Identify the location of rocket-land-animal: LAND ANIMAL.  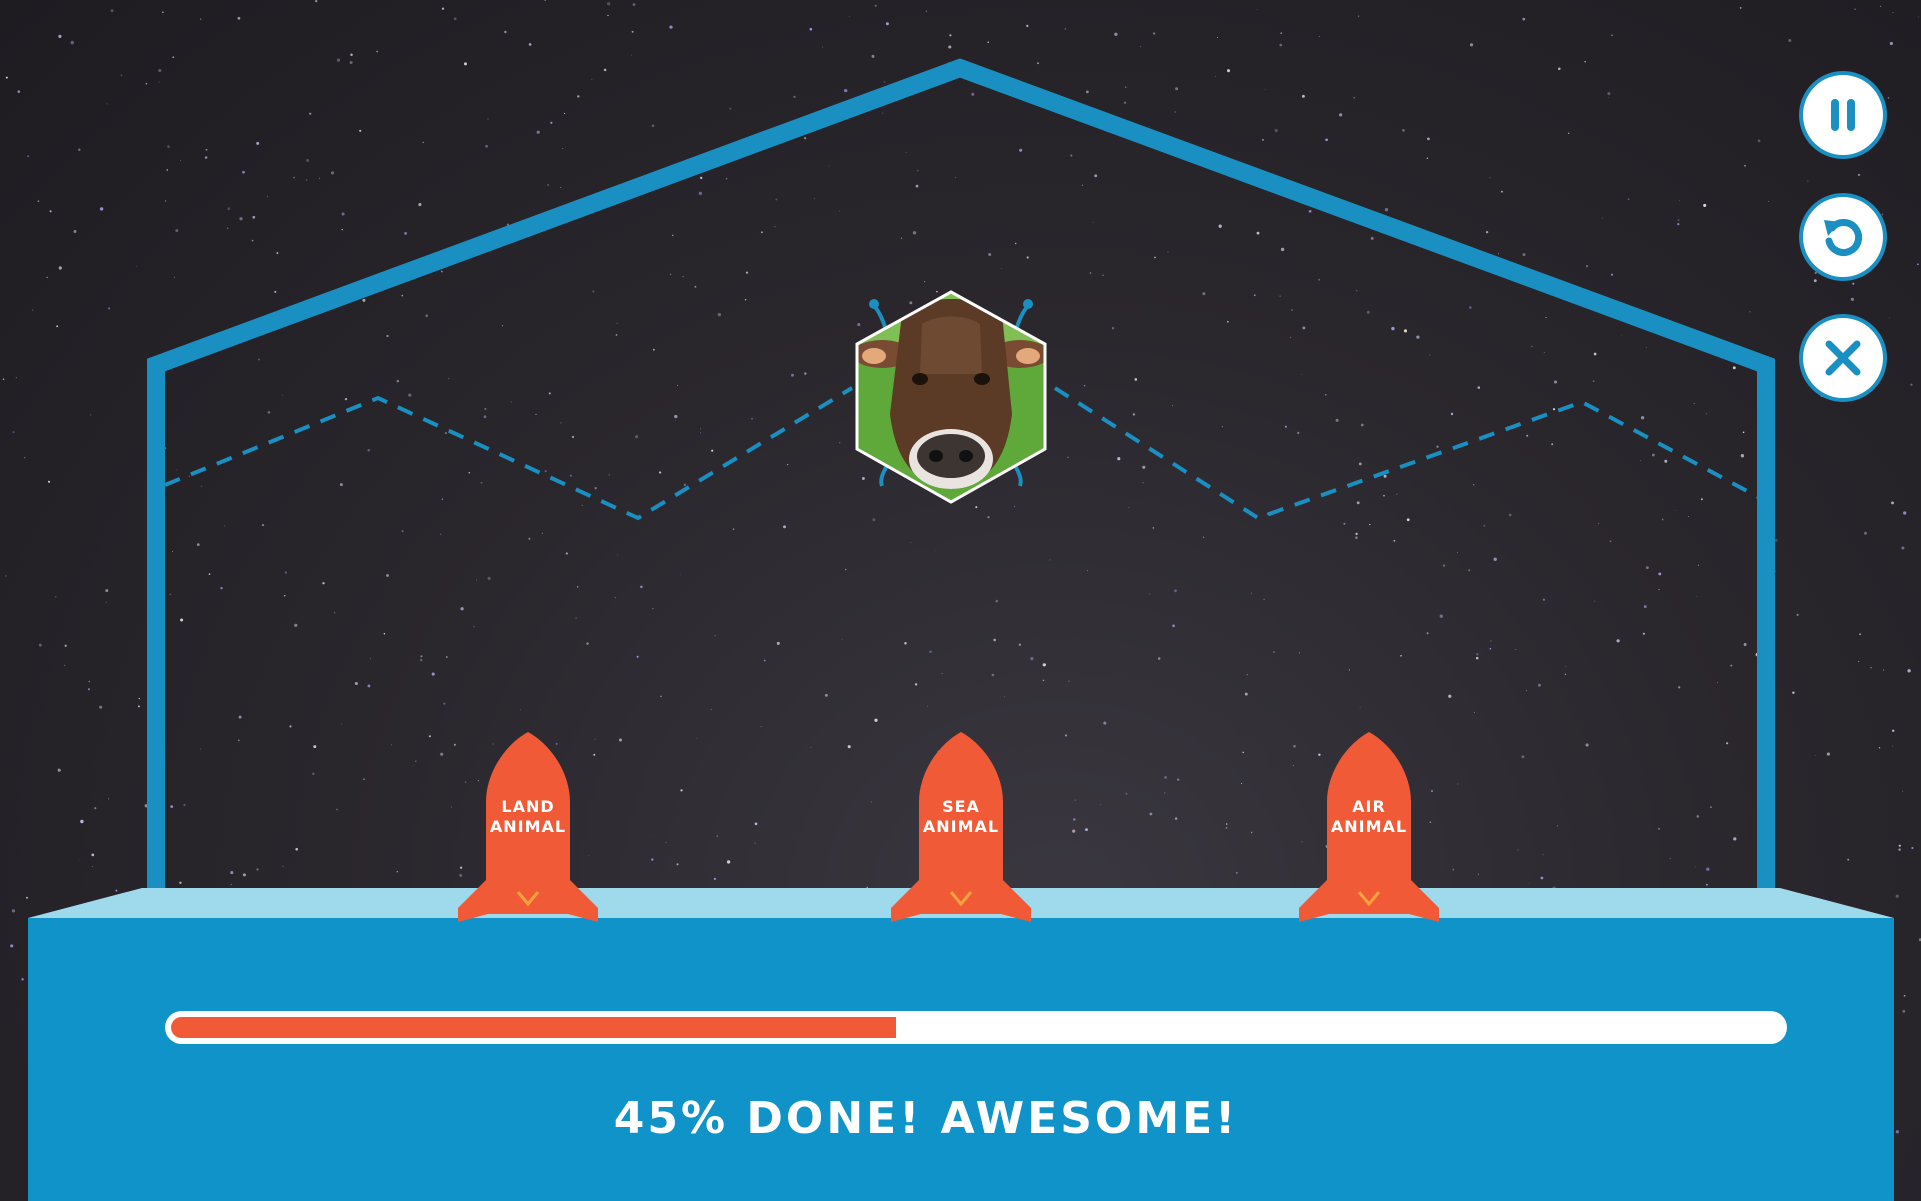
(528, 827).